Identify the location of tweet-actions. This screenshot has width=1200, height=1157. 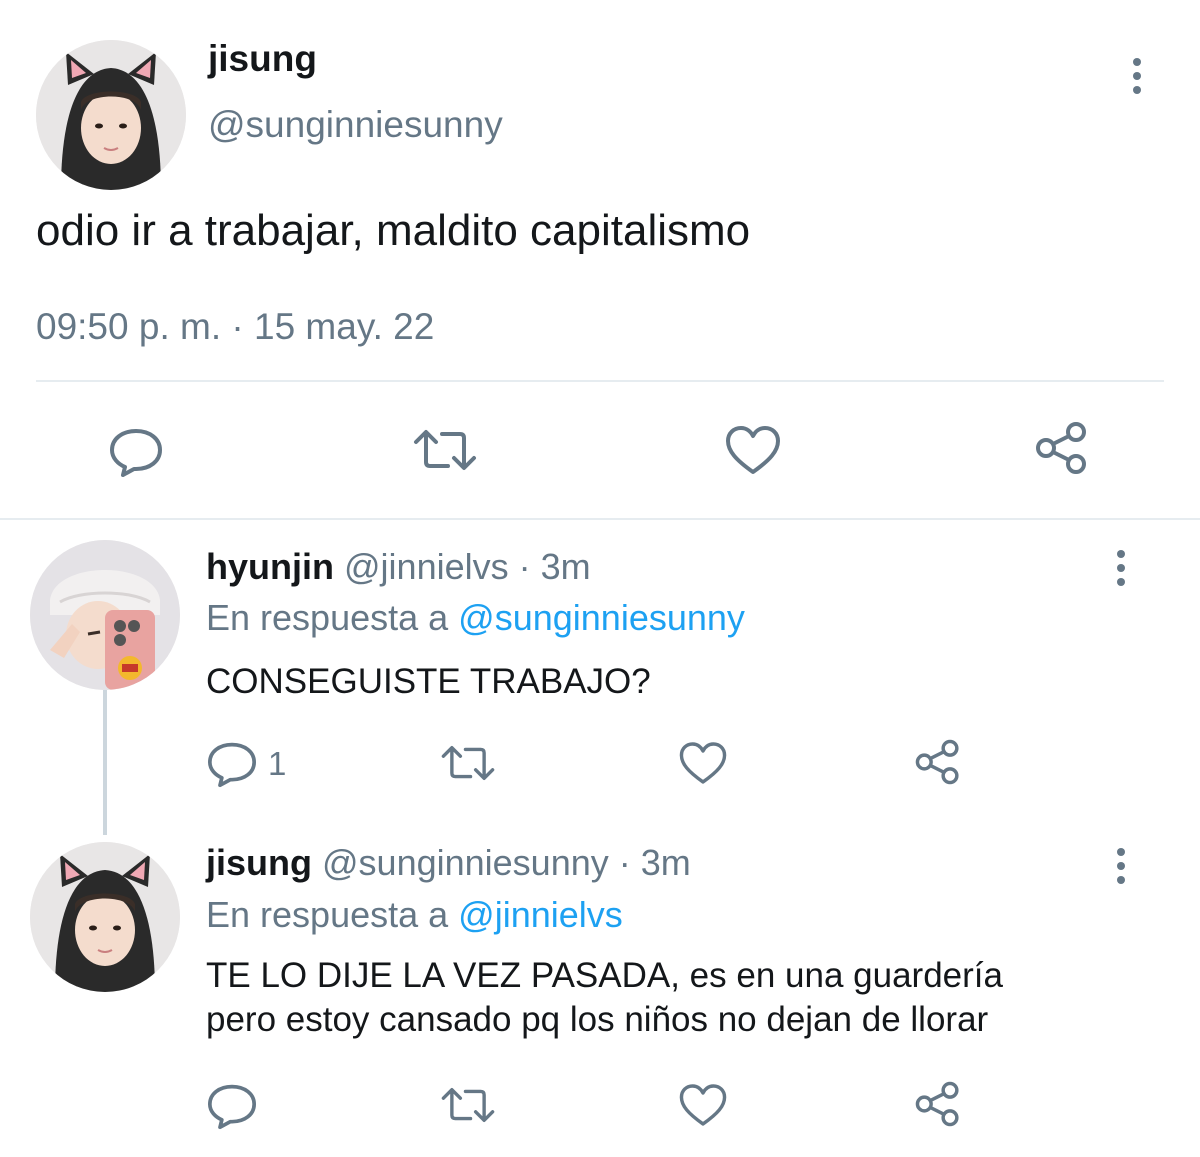
(600, 450).